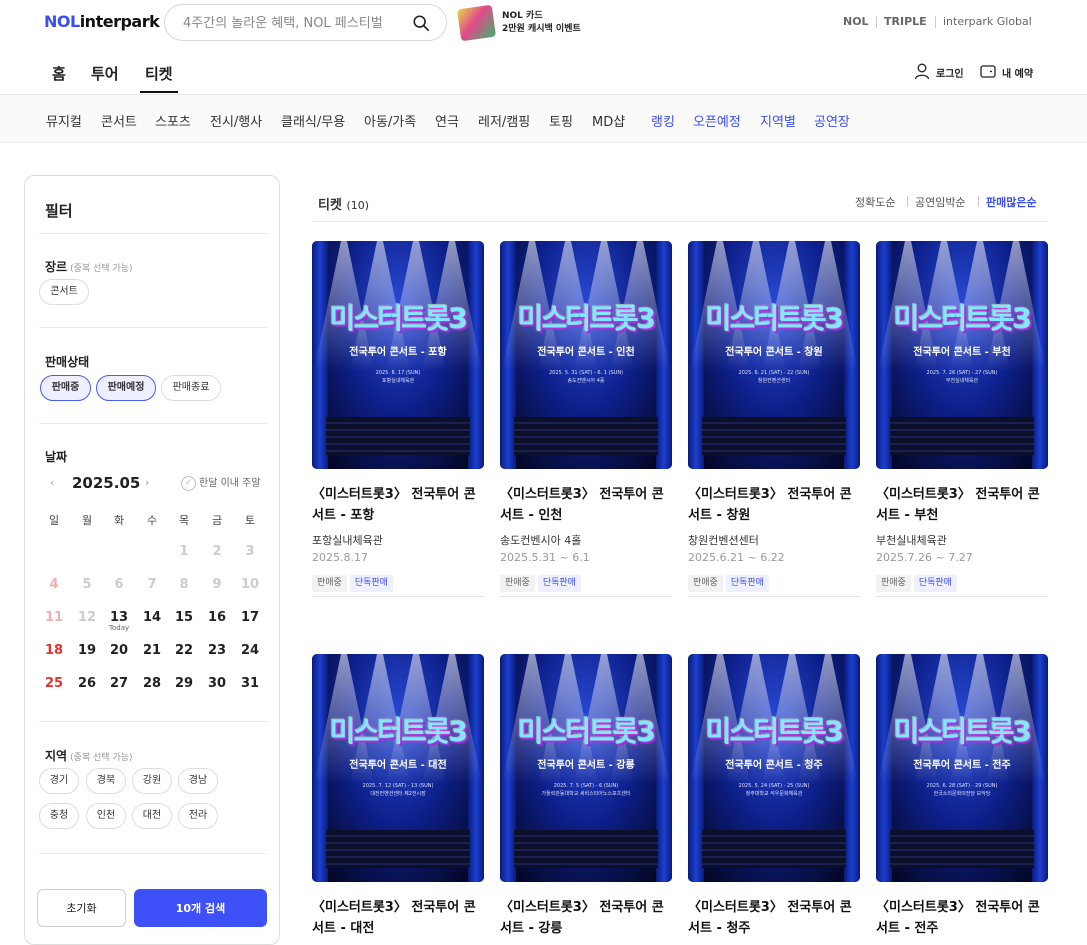 This screenshot has width=1087, height=945. Describe the element at coordinates (608, 120) in the screenshot. I see `category-md-shop: MD샵` at that location.